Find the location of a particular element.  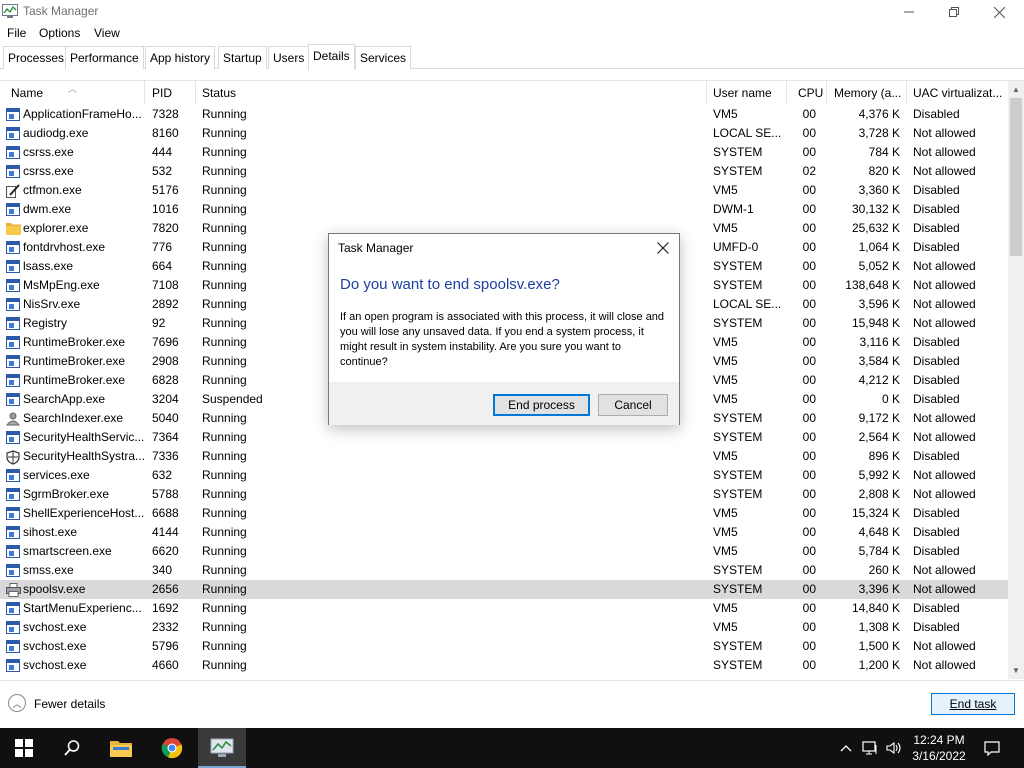

scroll-up-icon: ▲ is located at coordinates (1016, 89).